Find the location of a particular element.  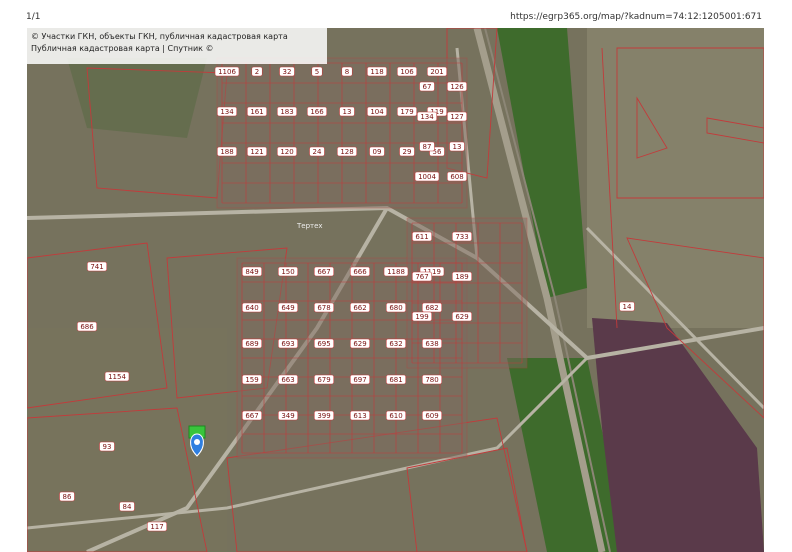

parcel-label: 610 is located at coordinates (396, 415).